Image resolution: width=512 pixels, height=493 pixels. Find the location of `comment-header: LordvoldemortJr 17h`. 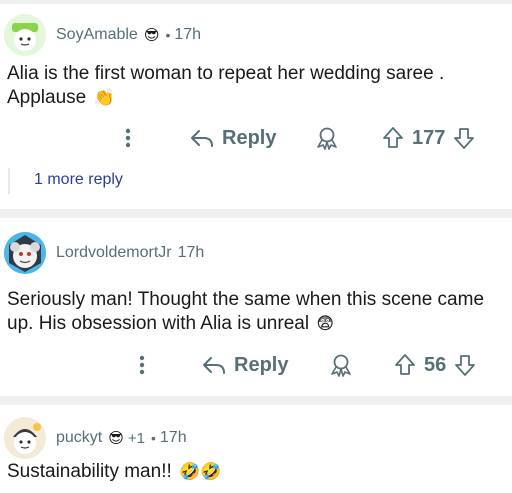

comment-header: LordvoldemortJr 17h is located at coordinates (104, 253).